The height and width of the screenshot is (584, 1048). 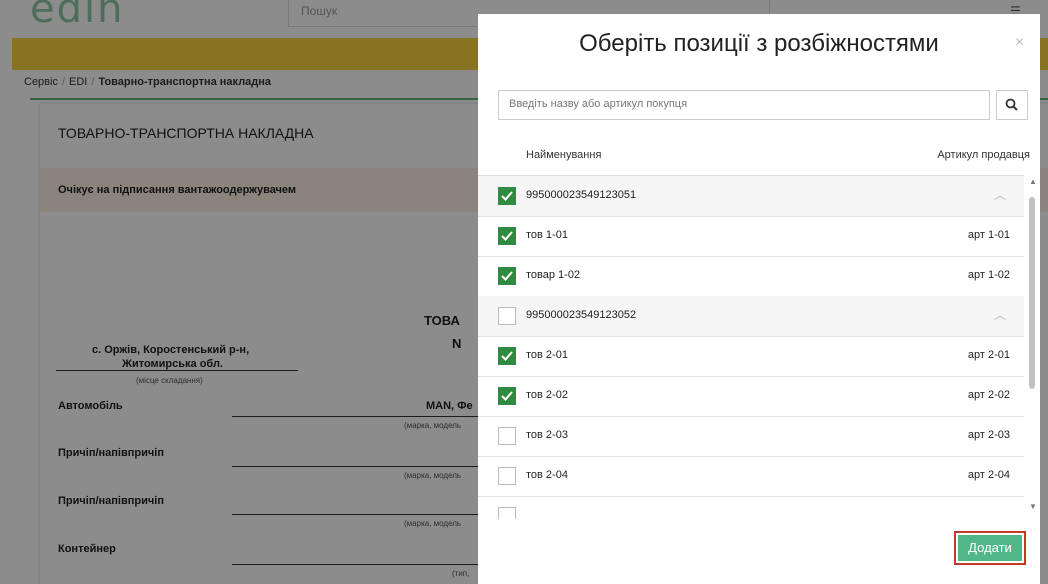 What do you see at coordinates (547, 435) in the screenshot?
I see `row-name: тов 2-03` at bounding box center [547, 435].